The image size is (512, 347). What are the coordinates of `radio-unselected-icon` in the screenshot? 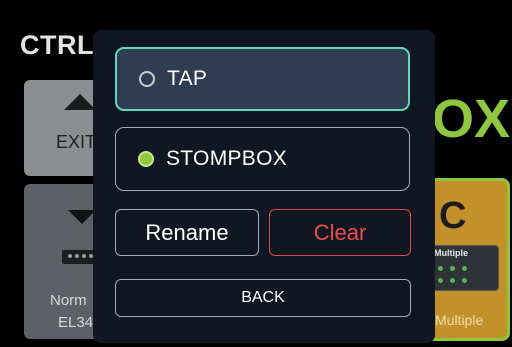 It's located at (147, 79).